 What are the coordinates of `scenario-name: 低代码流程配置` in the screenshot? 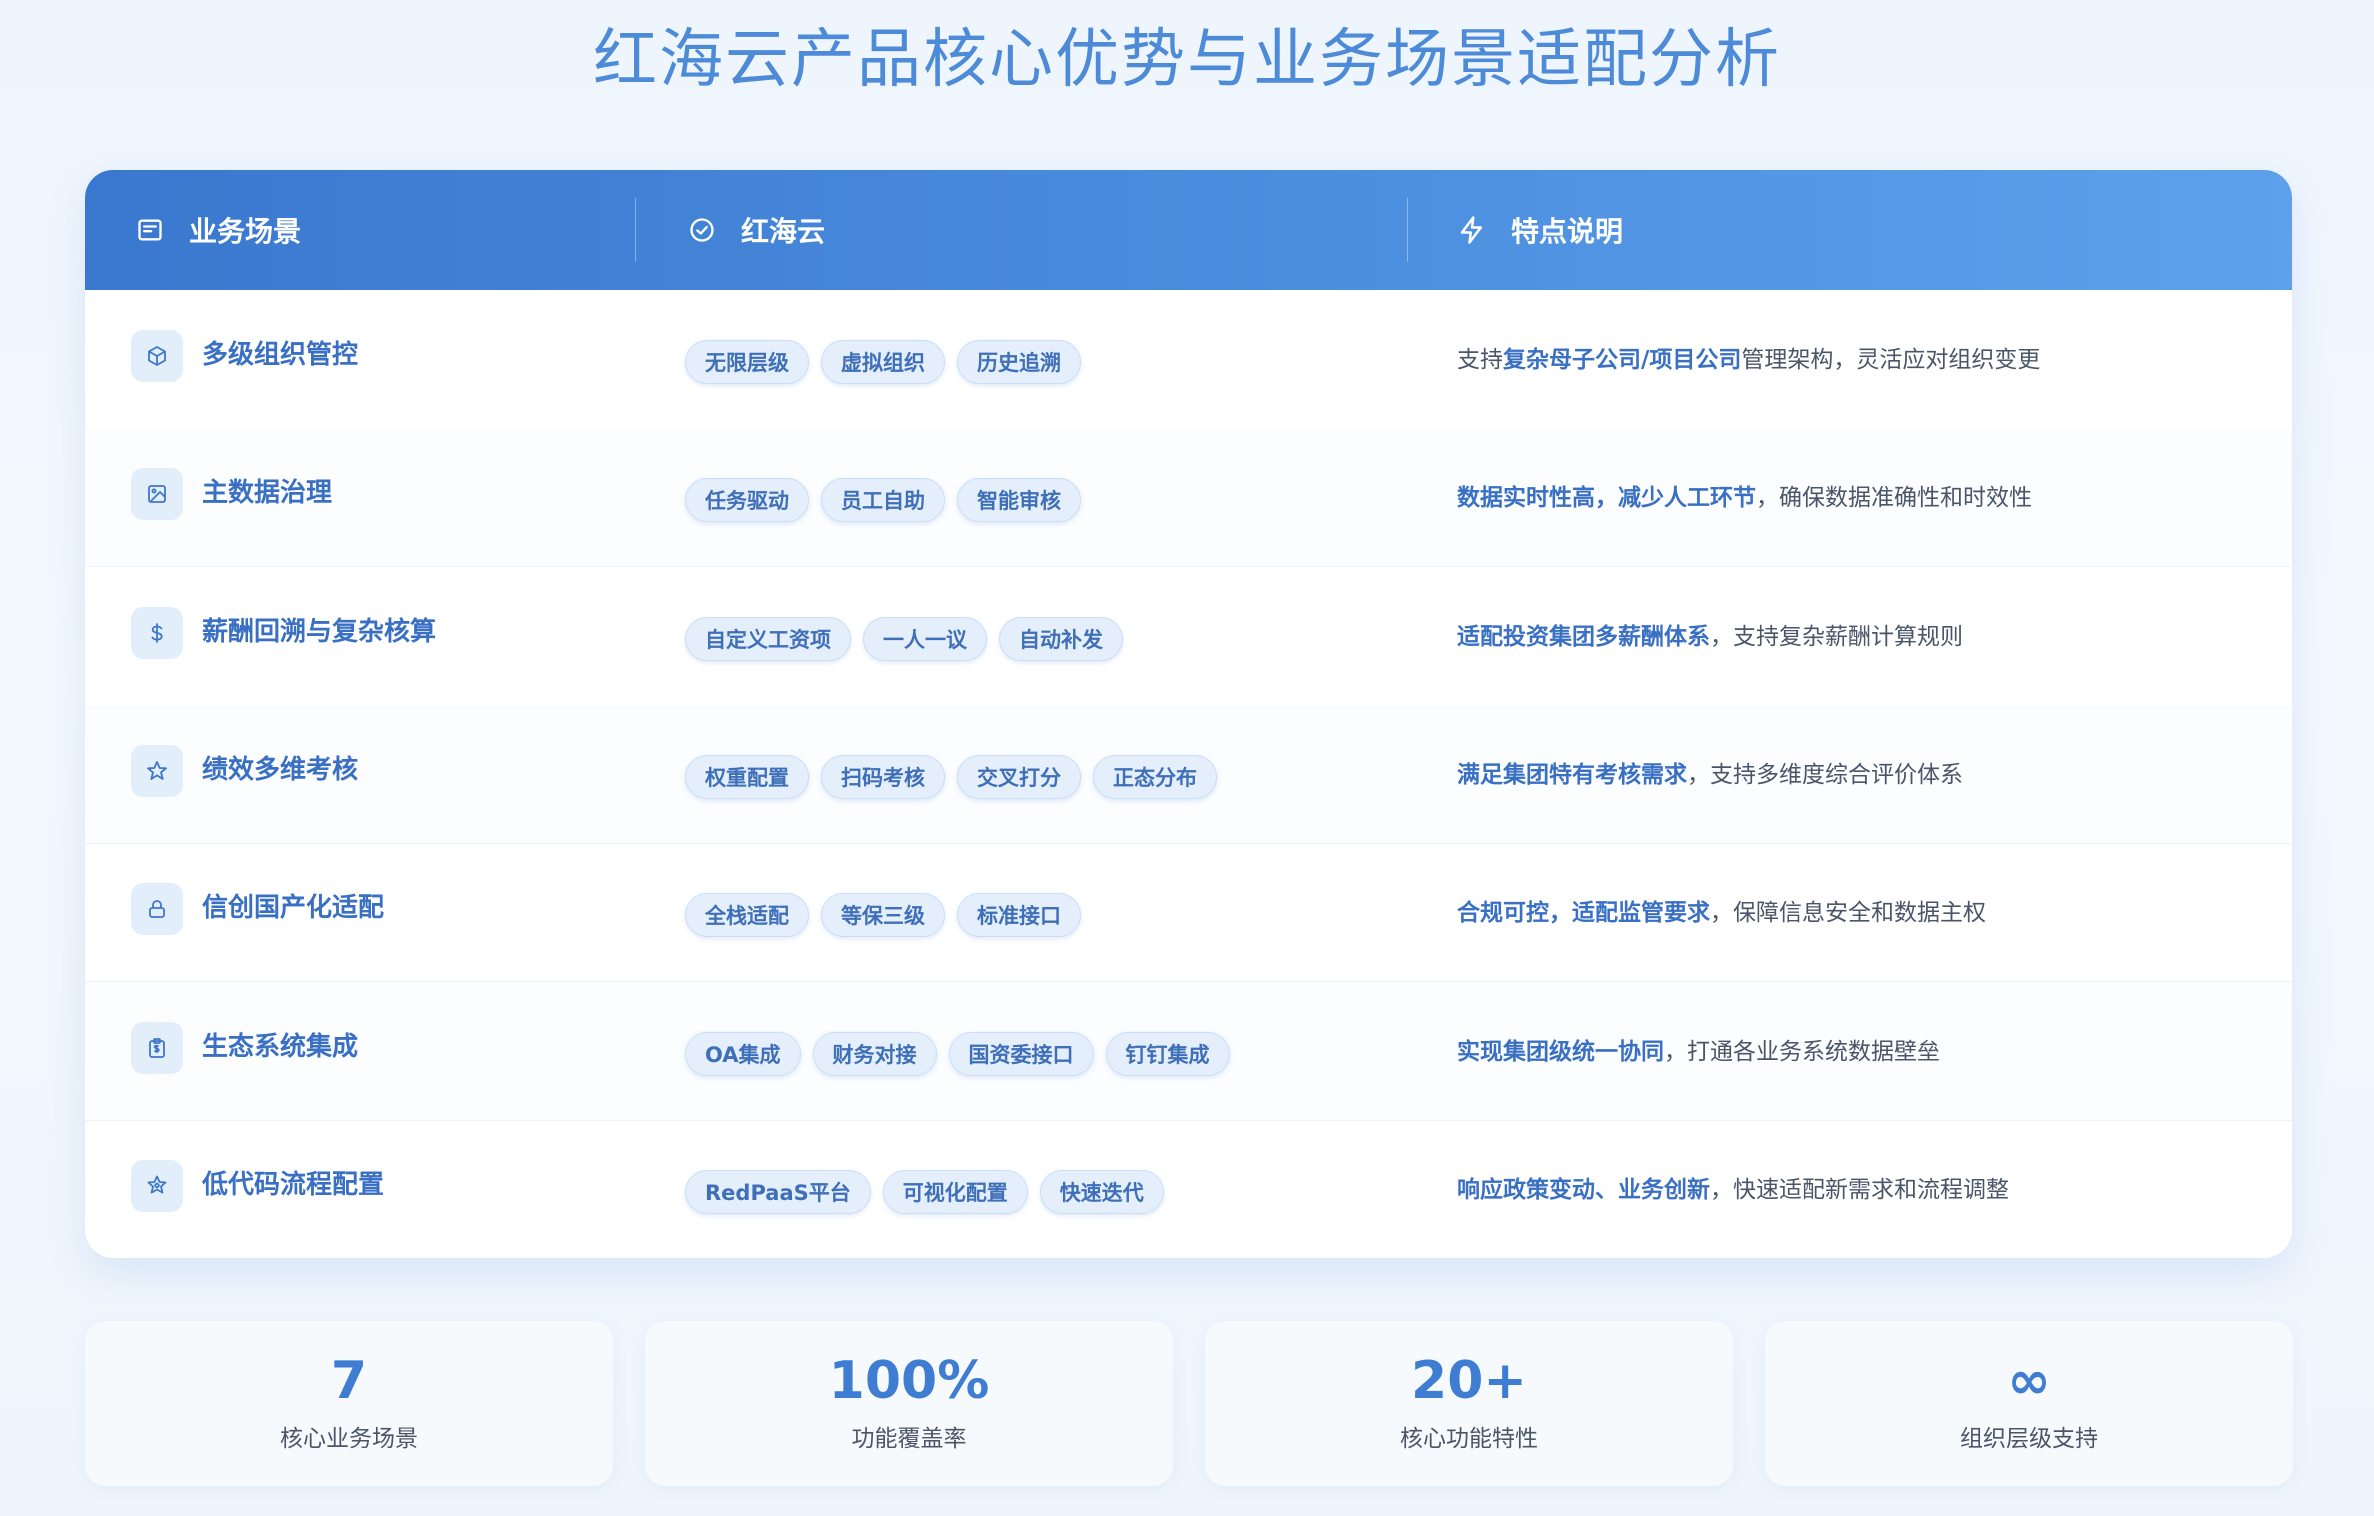 It's located at (293, 1184).